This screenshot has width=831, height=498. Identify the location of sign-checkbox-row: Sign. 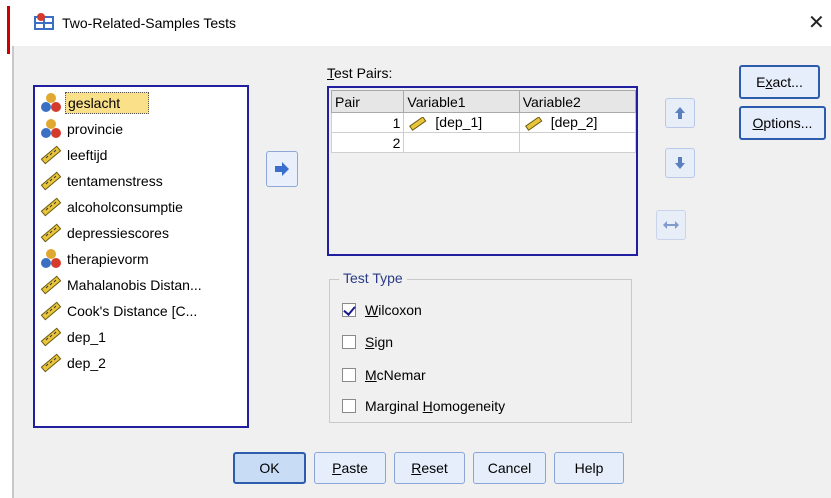
(367, 342).